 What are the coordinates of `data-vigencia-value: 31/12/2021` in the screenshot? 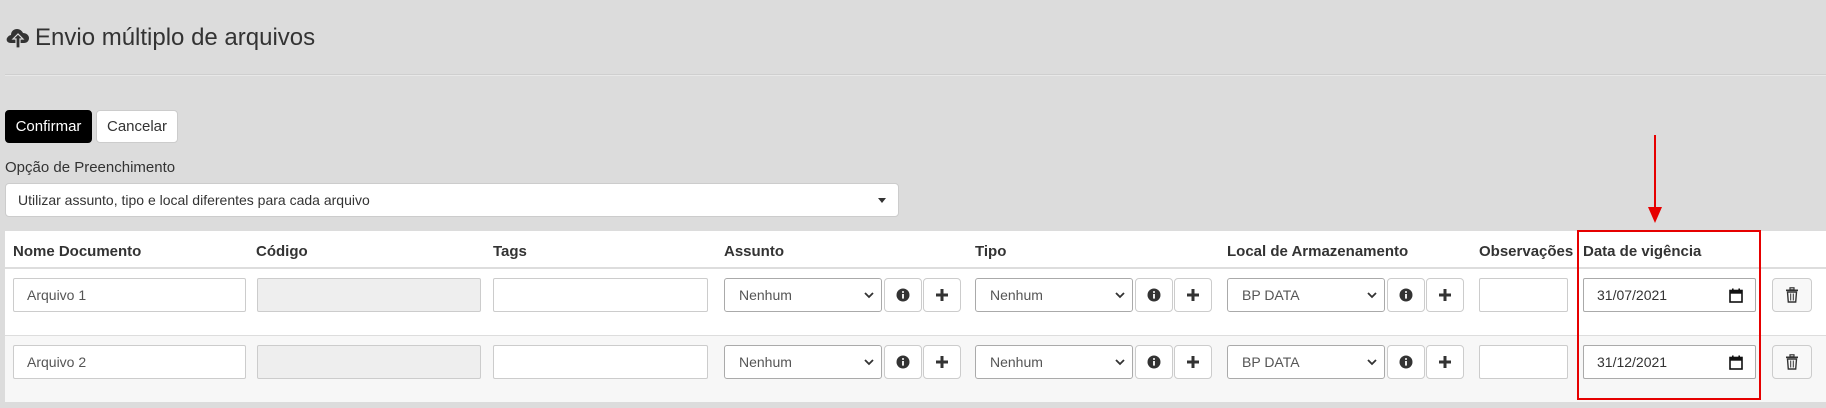 It's located at (1632, 362).